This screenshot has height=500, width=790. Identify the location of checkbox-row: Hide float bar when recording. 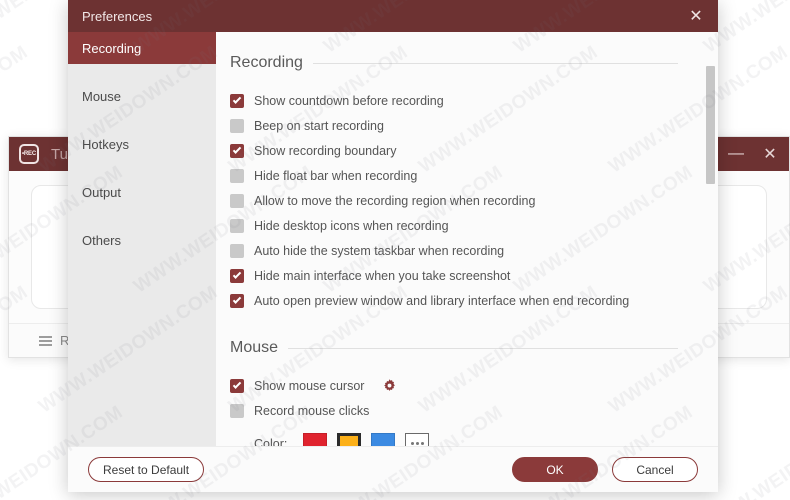
(474, 175).